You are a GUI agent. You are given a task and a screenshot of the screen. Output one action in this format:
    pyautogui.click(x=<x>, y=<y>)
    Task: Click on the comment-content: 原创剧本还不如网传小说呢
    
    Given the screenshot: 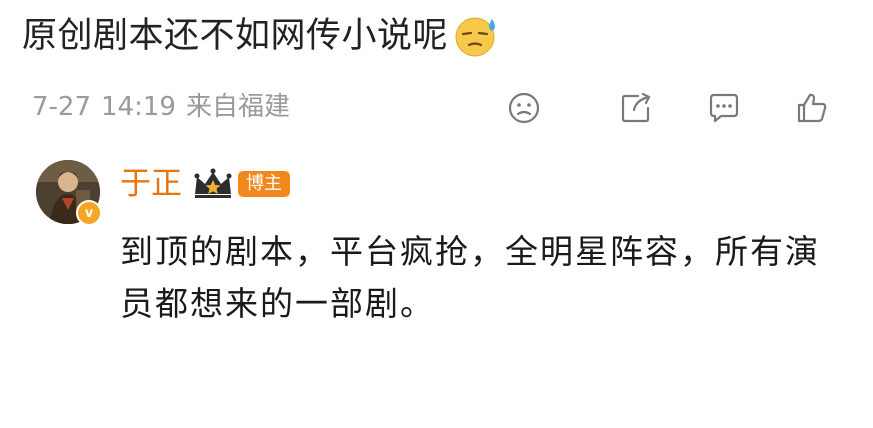 What is the action you would take?
    pyautogui.click(x=261, y=36)
    